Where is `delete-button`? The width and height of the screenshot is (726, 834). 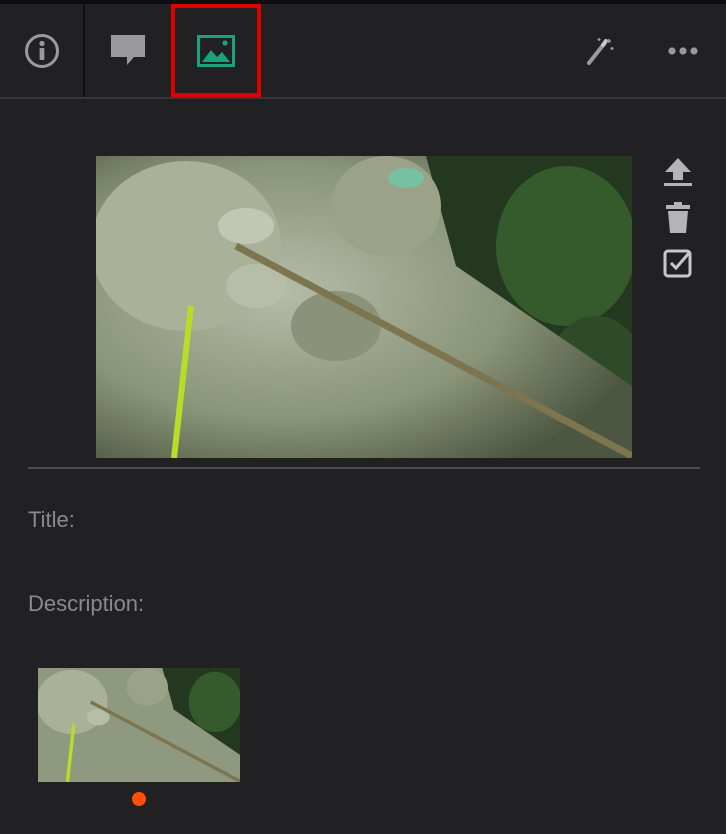
delete-button is located at coordinates (678, 225).